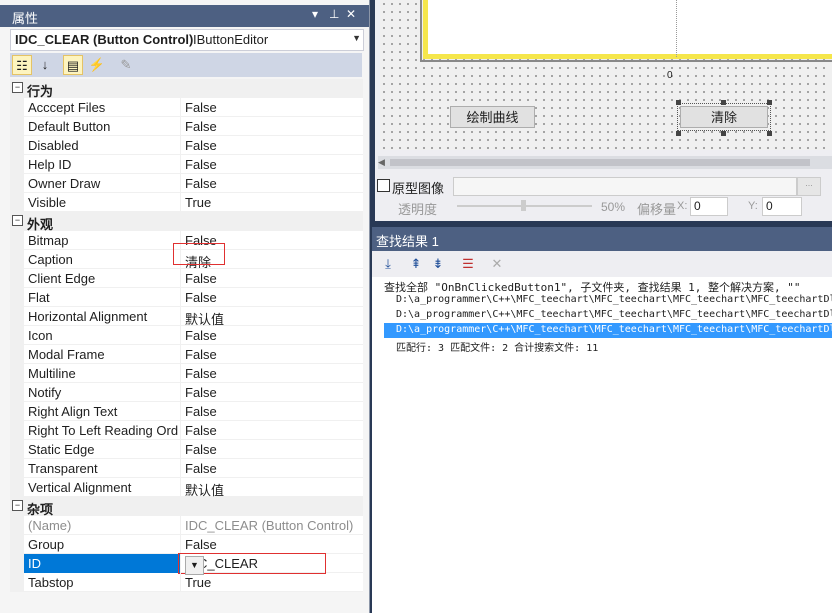 The height and width of the screenshot is (613, 832). I want to click on property-name: Tabstop, so click(51, 582).